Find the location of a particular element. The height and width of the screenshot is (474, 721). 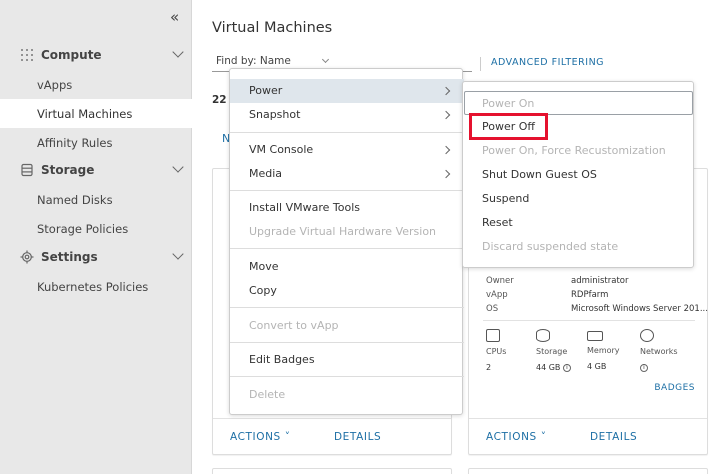

menu-item-label: VM Console is located at coordinates (281, 149).